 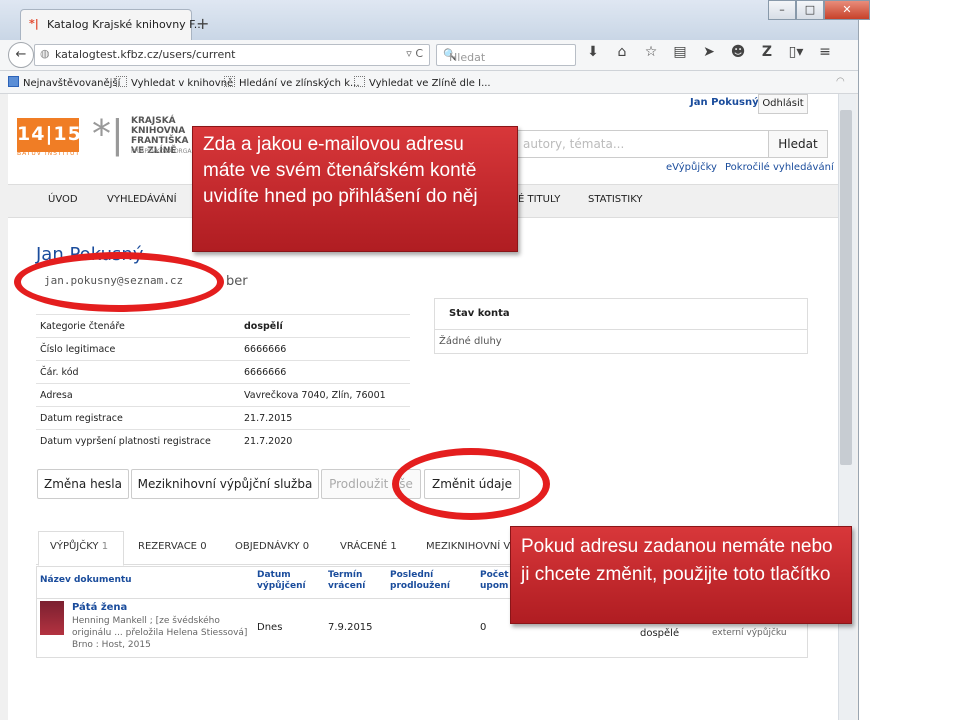 I want to click on library-logo-icon: *|, so click(x=108, y=134).